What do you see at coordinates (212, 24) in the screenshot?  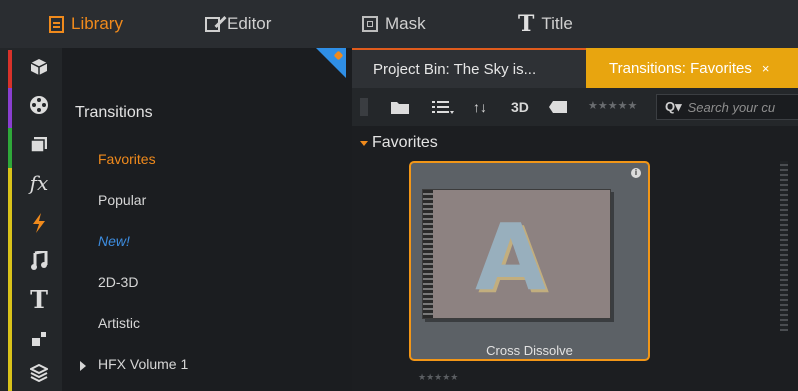 I see `edit-icon` at bounding box center [212, 24].